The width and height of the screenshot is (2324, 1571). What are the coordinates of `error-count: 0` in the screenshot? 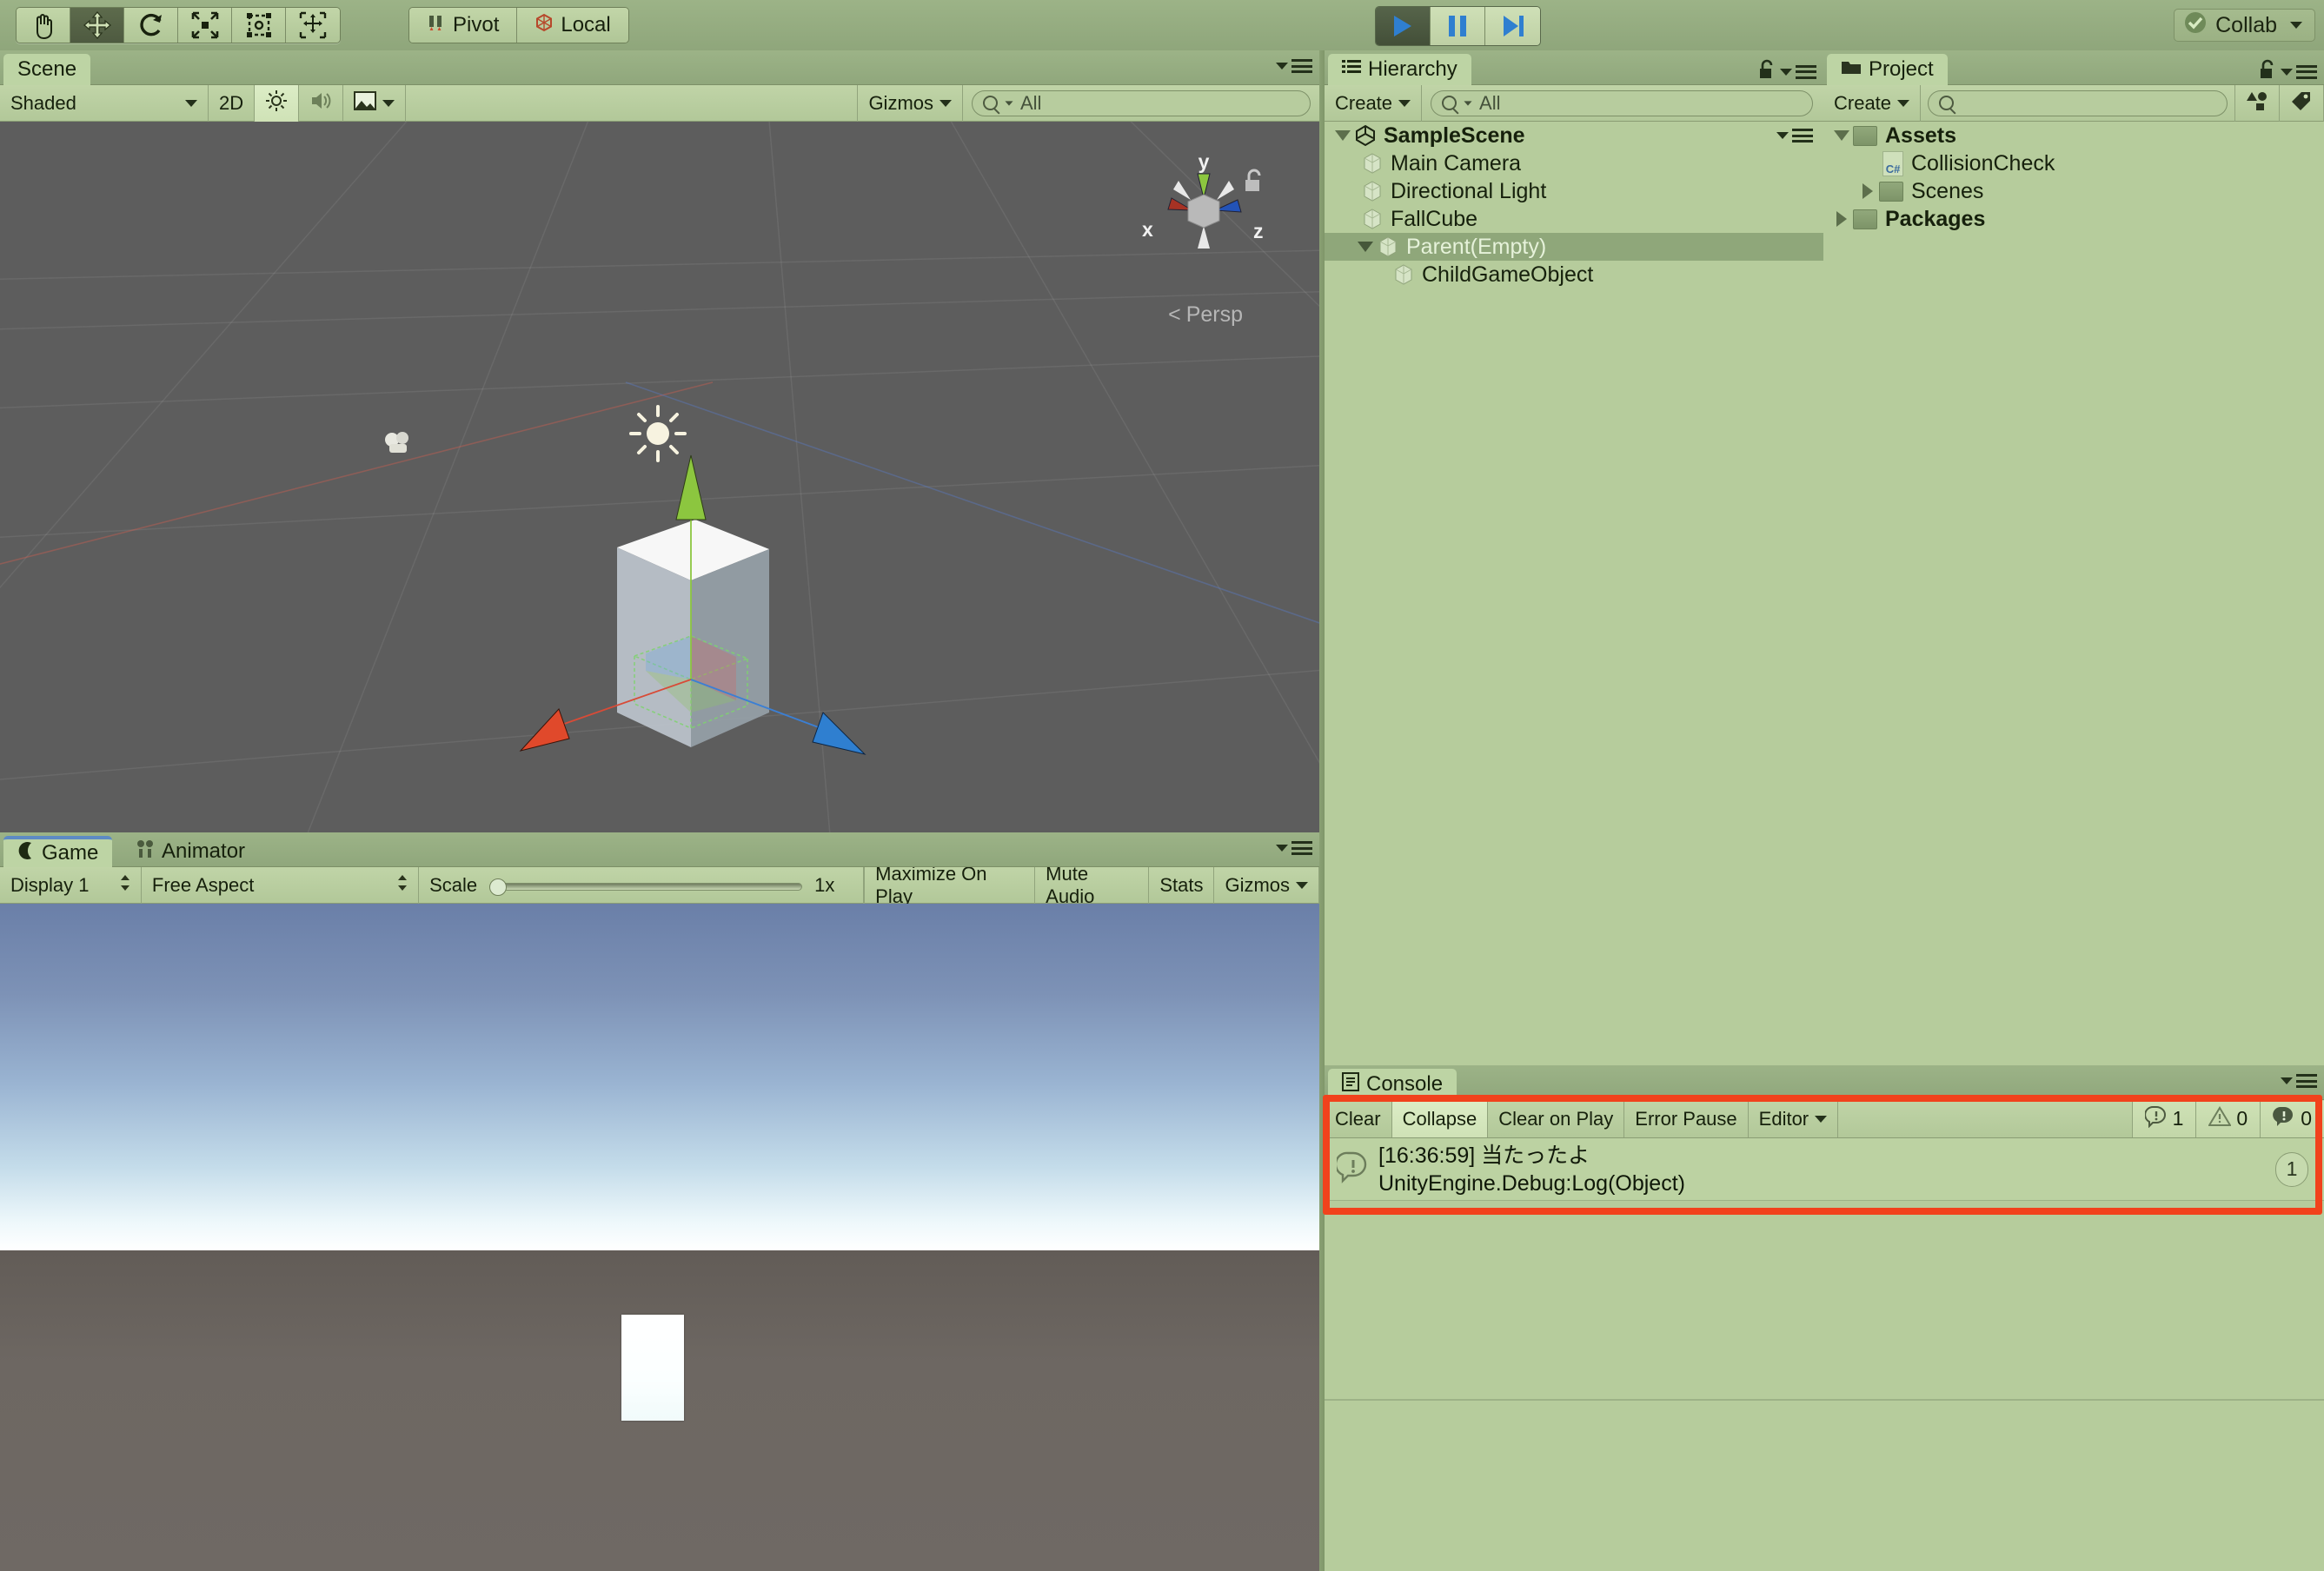 It's located at (2292, 1118).